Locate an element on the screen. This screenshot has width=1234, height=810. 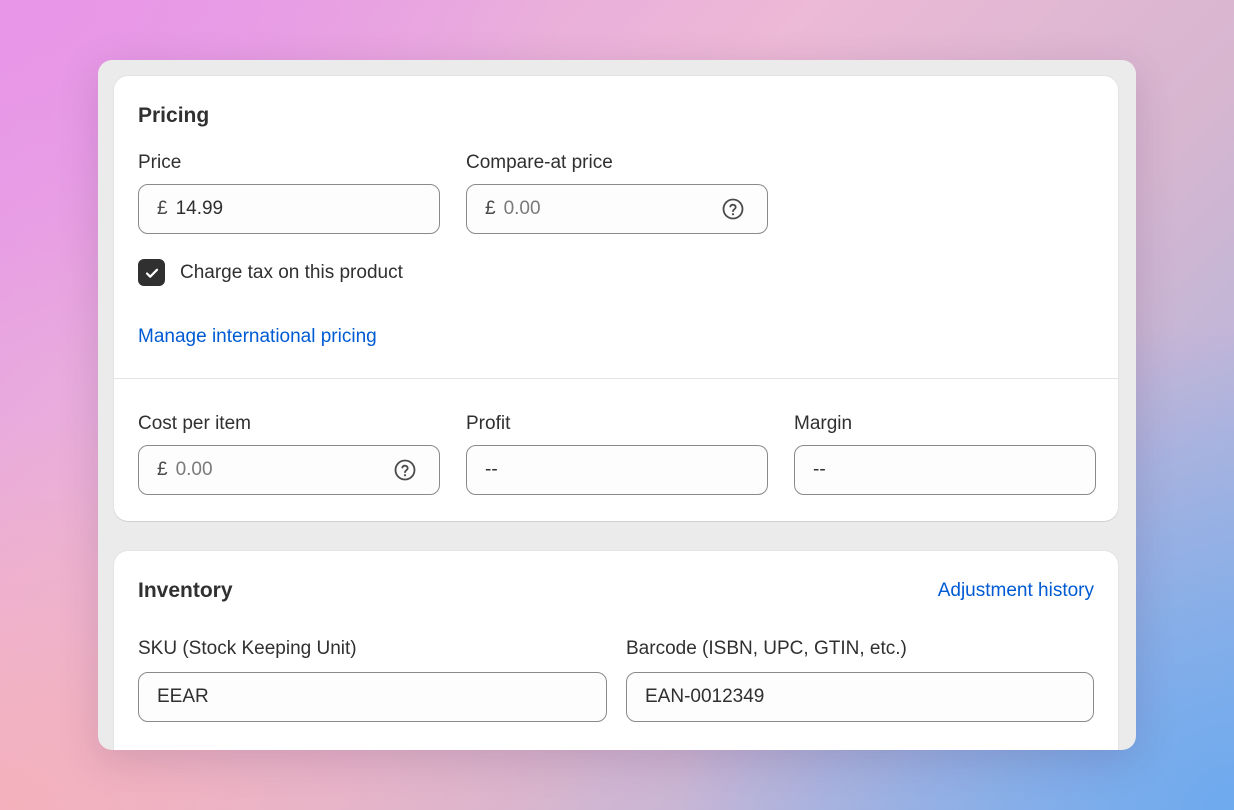
compare-at-price-field: £ 0.00 is located at coordinates (617, 209).